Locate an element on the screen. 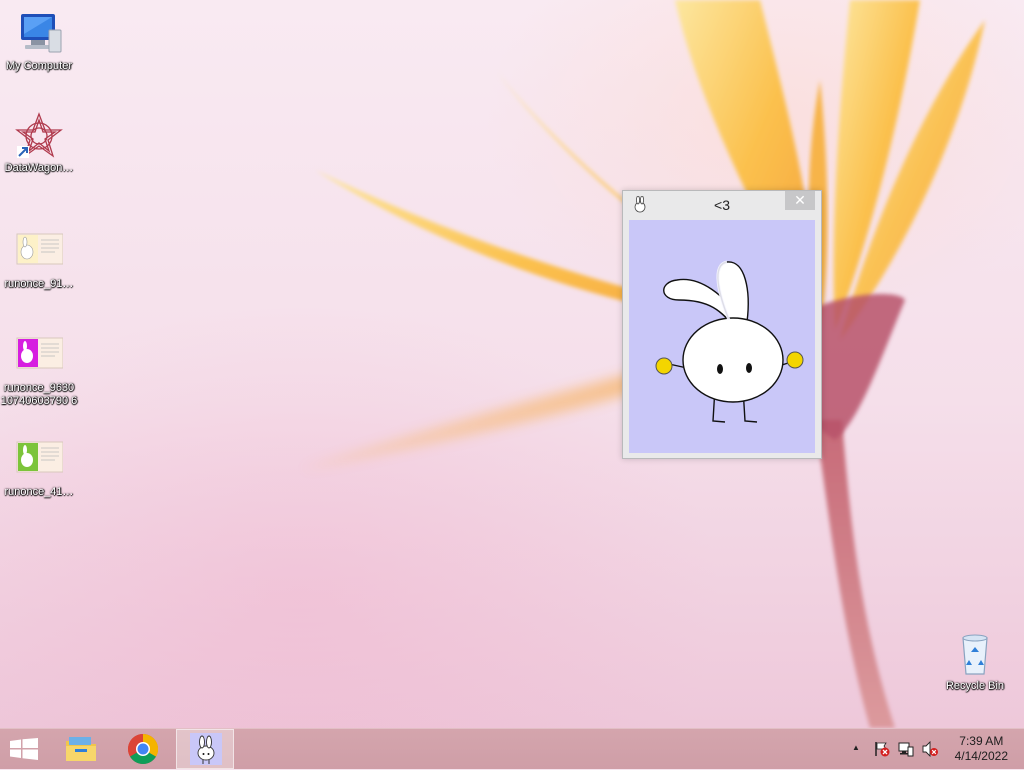  bunny-app-taskbar-button is located at coordinates (205, 749).